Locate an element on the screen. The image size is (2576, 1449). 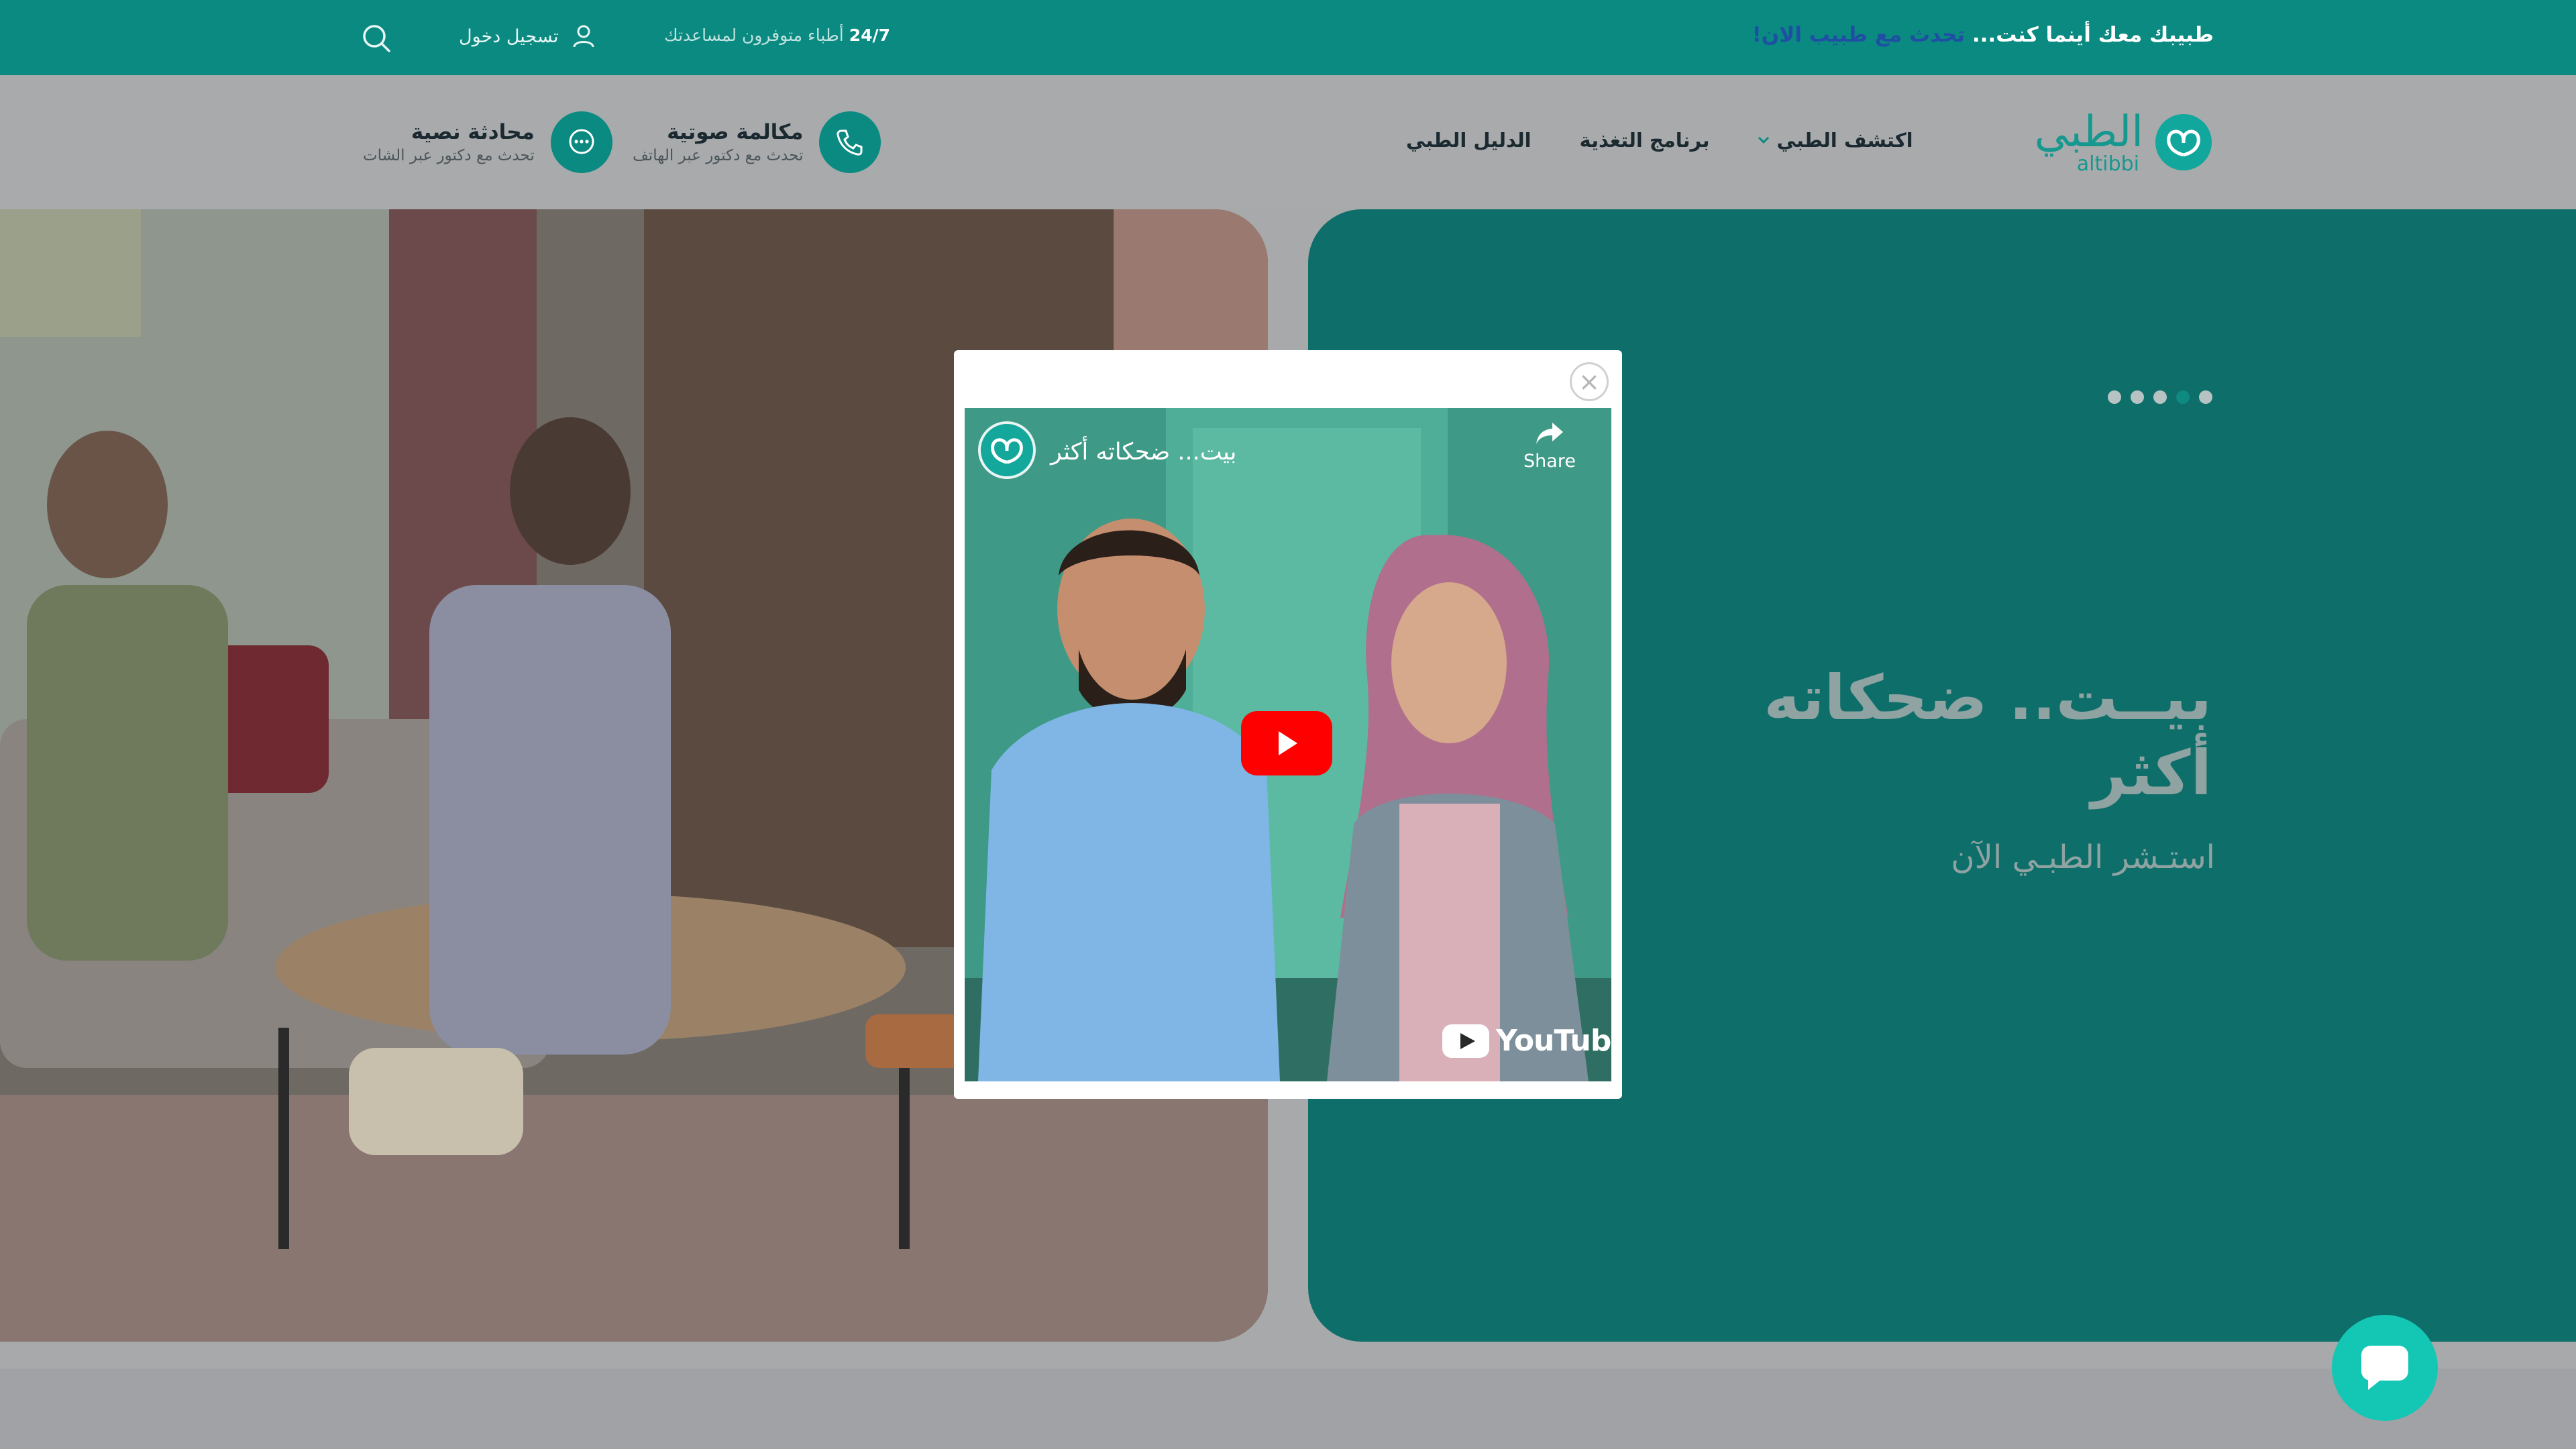
slider-dots is located at coordinates (2160, 397).